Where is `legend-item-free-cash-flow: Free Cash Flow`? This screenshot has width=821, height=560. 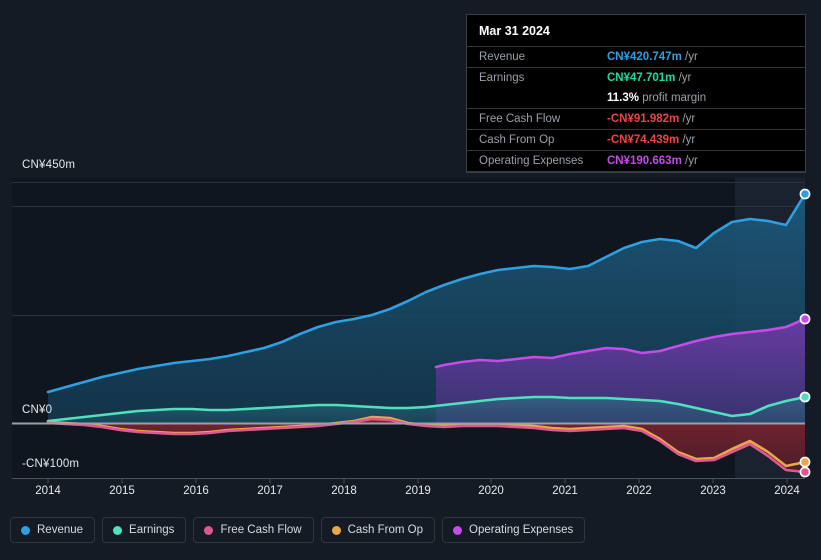 legend-item-free-cash-flow: Free Cash Flow is located at coordinates (253, 530).